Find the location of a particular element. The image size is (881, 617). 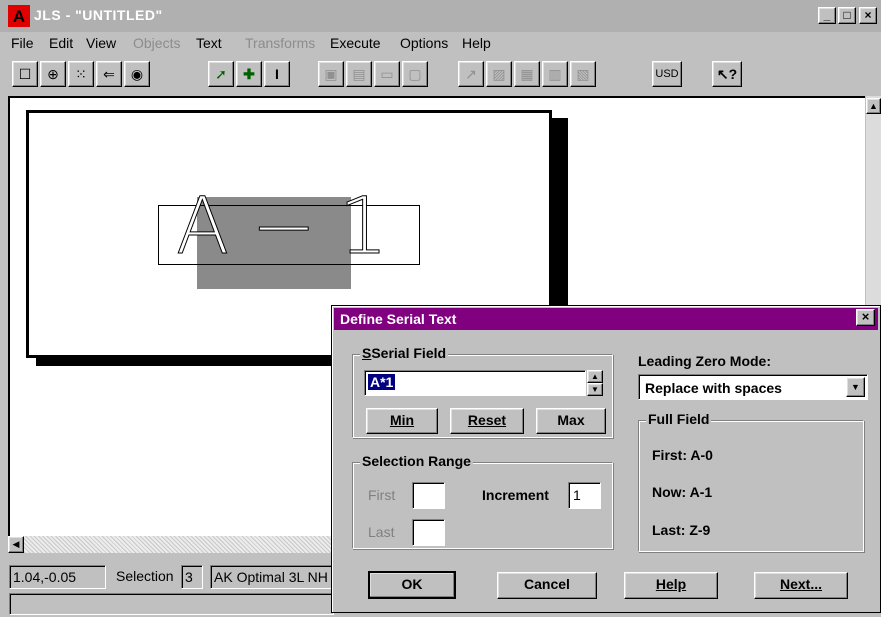

min-button-label: Min is located at coordinates (402, 420).